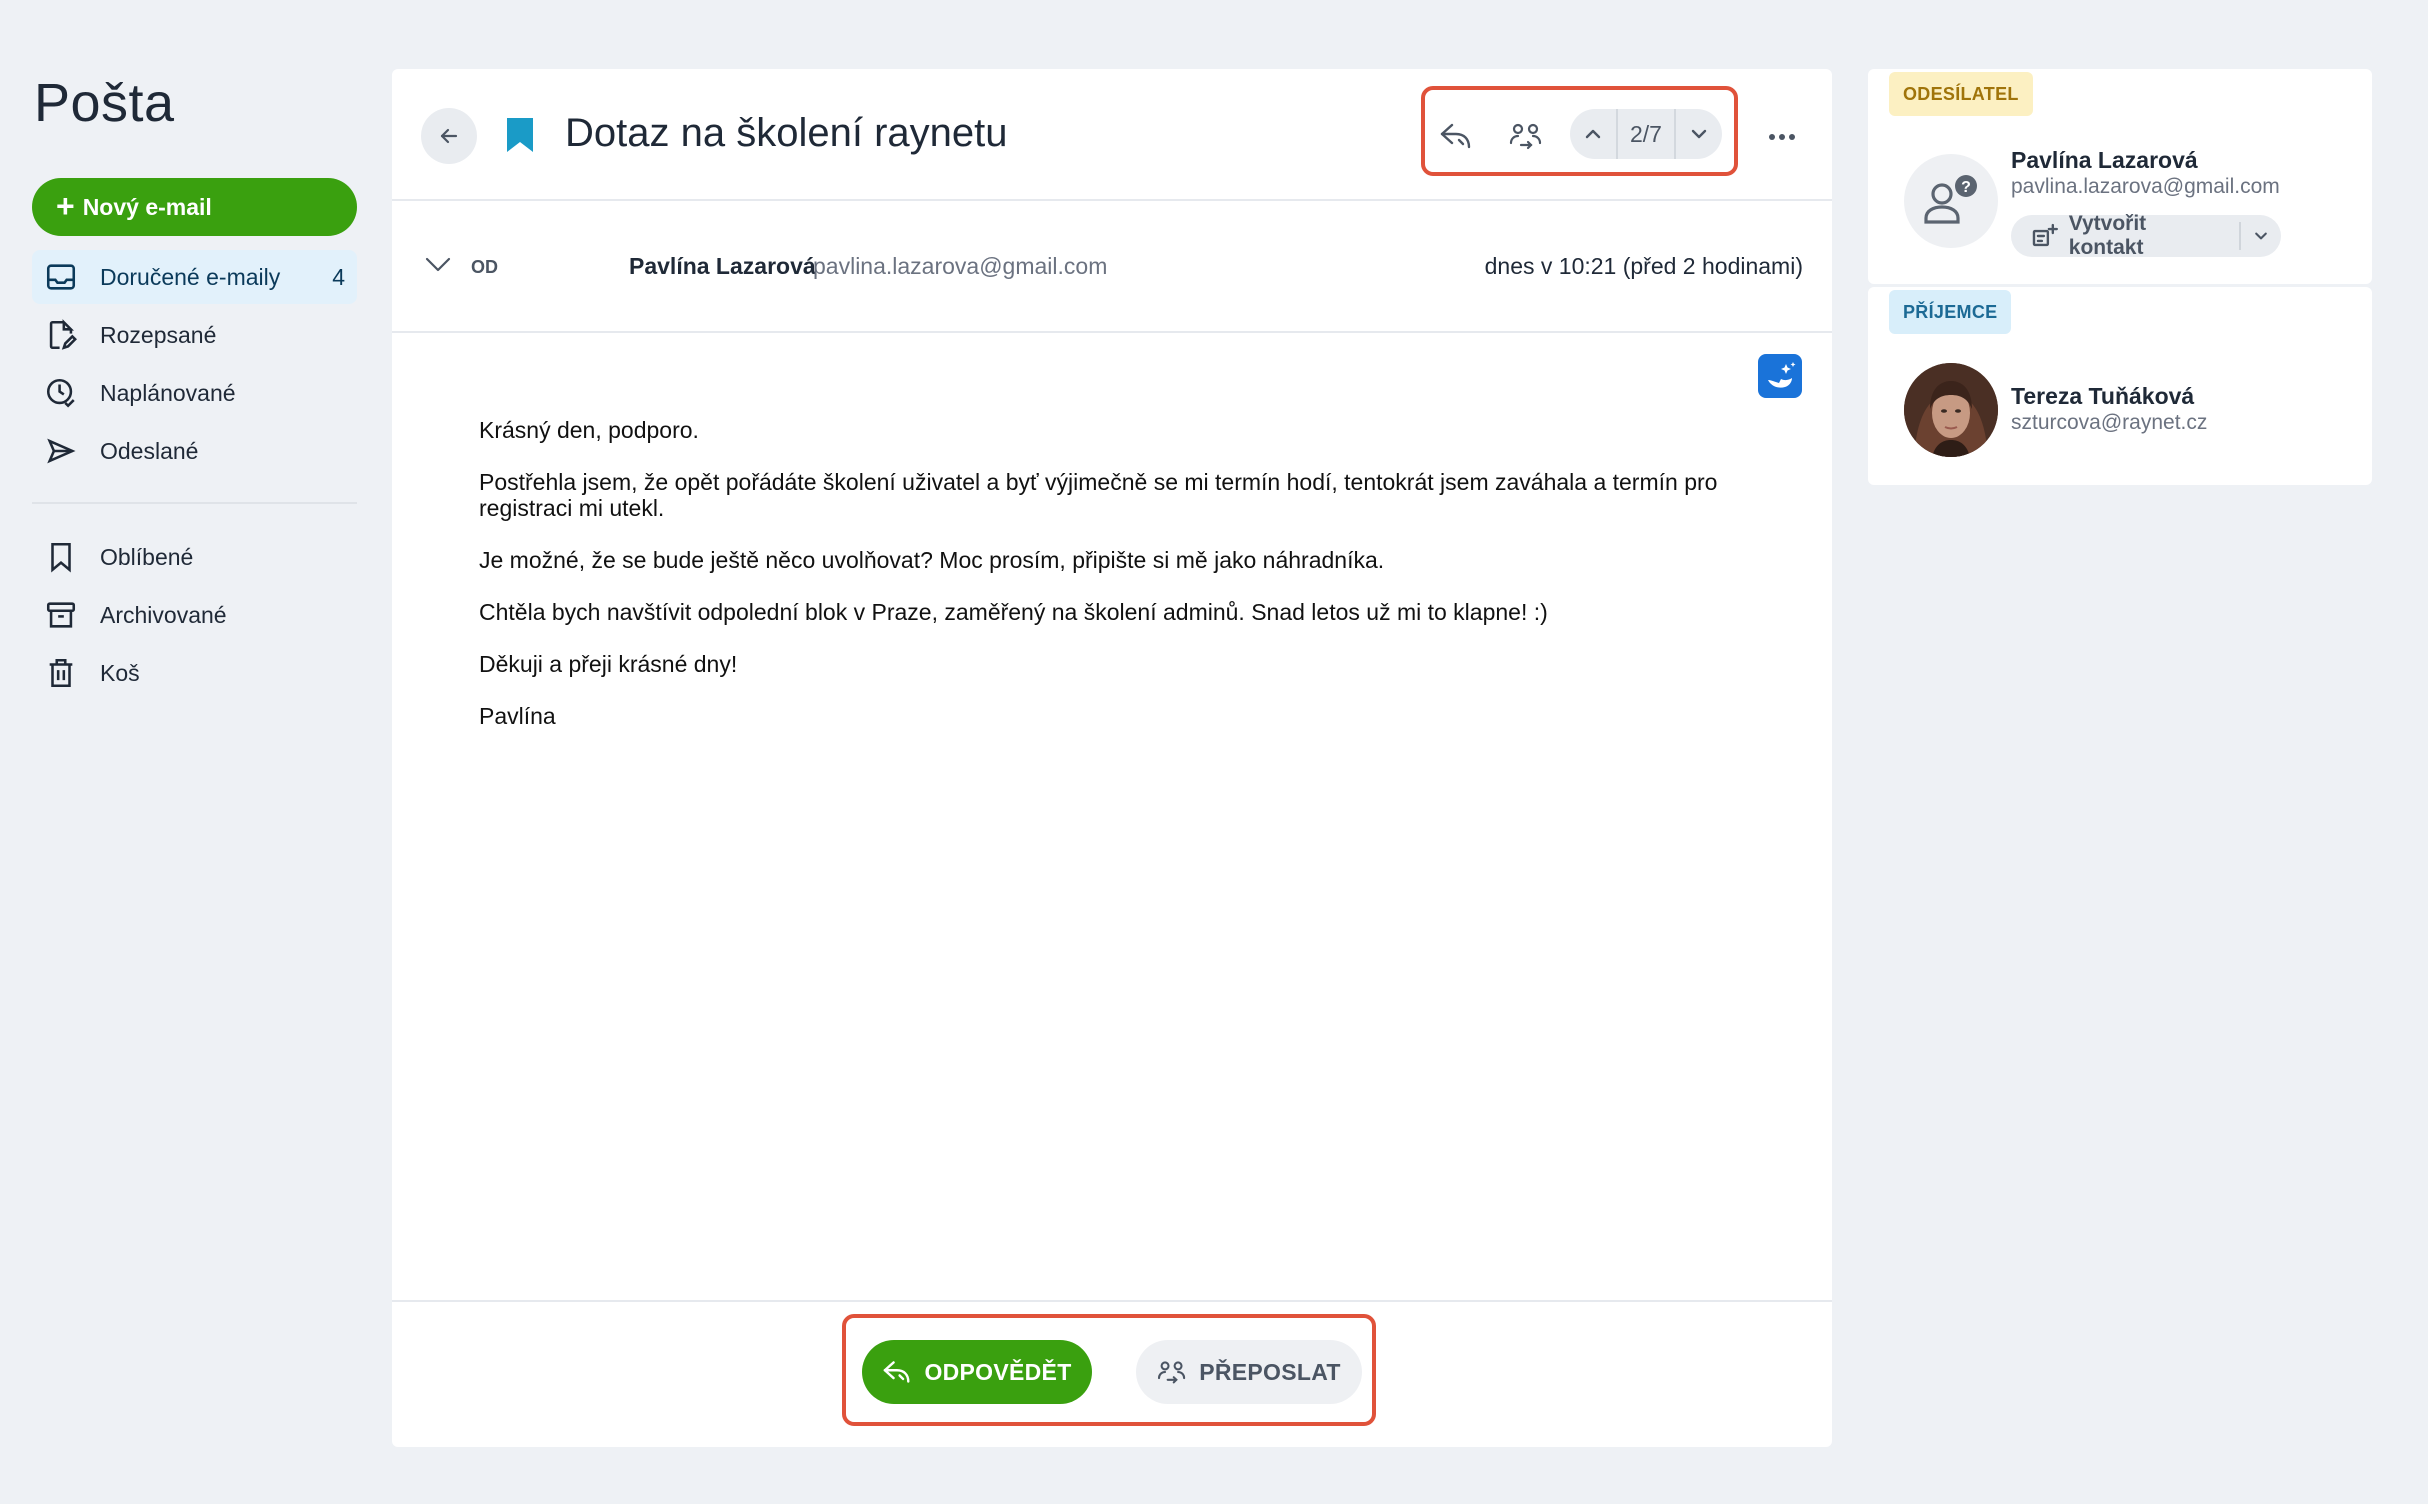 The width and height of the screenshot is (2428, 1504). I want to click on create-contact-button: Vytvořit kontakt, so click(2146, 235).